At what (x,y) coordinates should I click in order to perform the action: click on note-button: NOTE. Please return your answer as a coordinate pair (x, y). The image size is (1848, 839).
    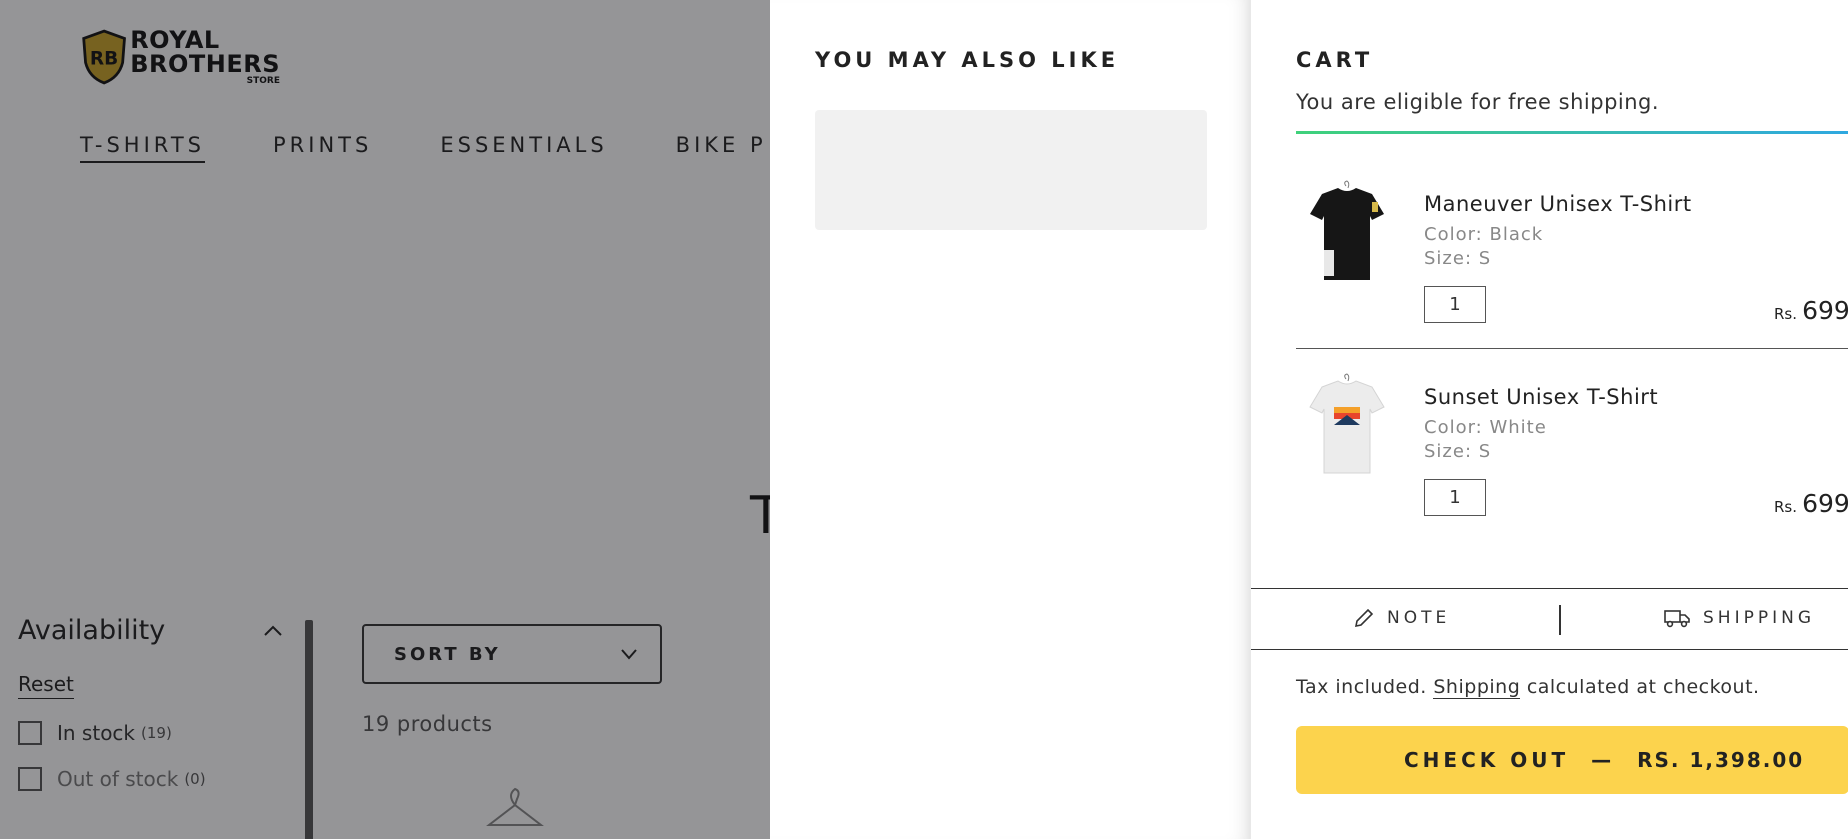
    Looking at the image, I should click on (1401, 618).